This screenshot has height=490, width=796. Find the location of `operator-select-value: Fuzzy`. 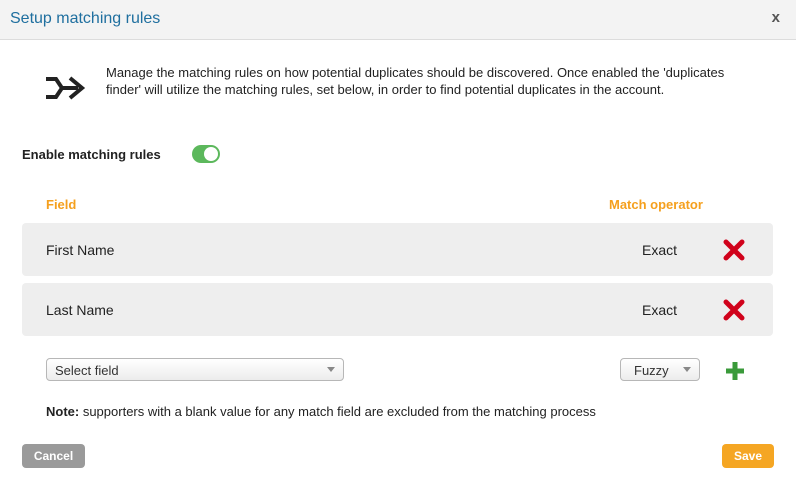

operator-select-value: Fuzzy is located at coordinates (651, 370).